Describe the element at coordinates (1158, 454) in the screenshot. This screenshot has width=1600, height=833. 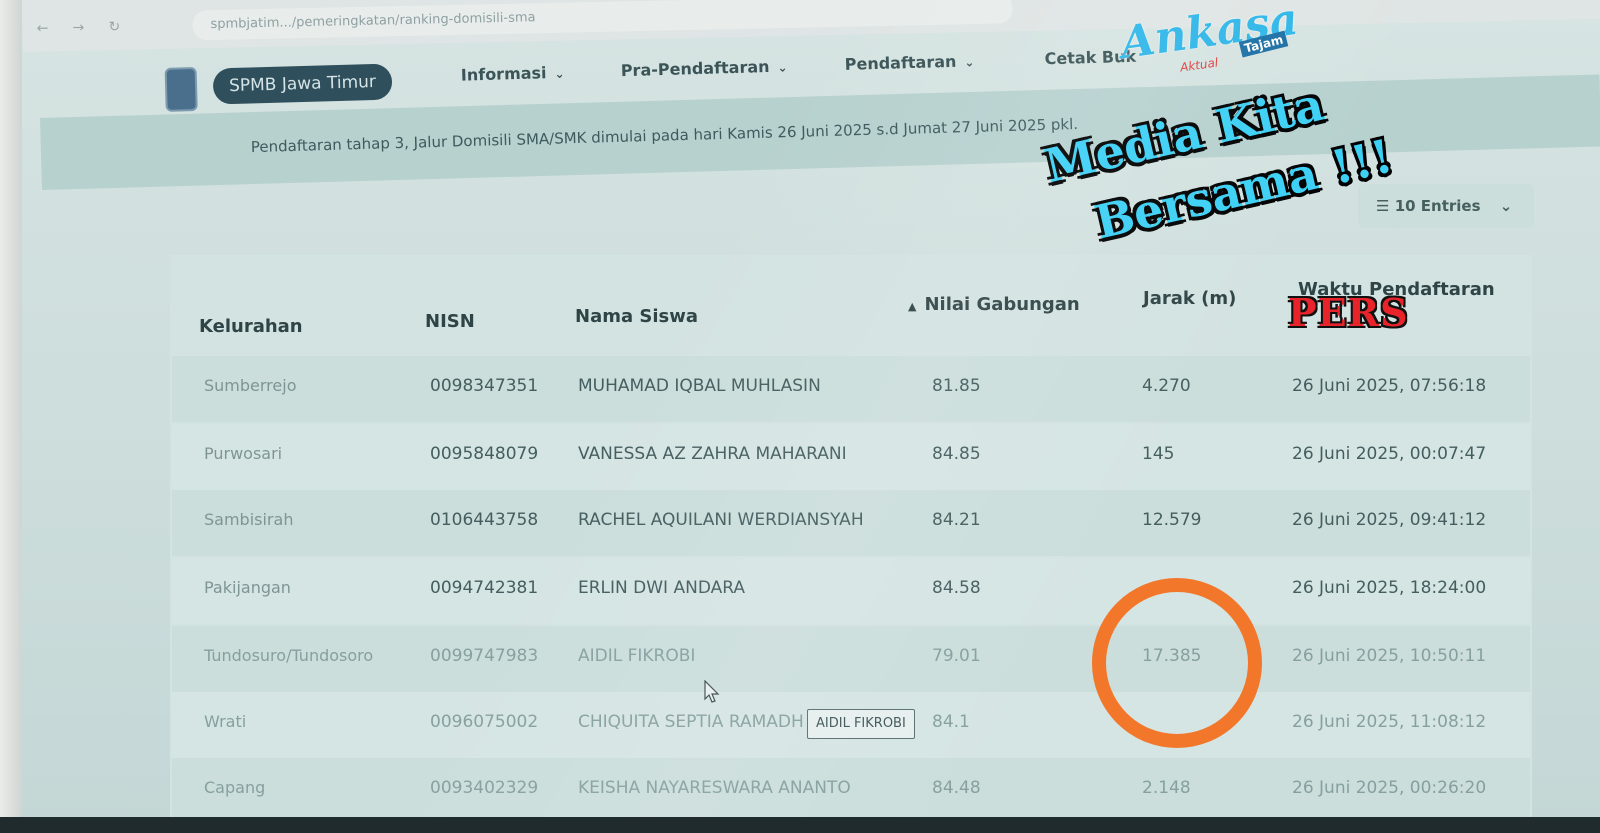
I see `cell-jarak: 145` at that location.